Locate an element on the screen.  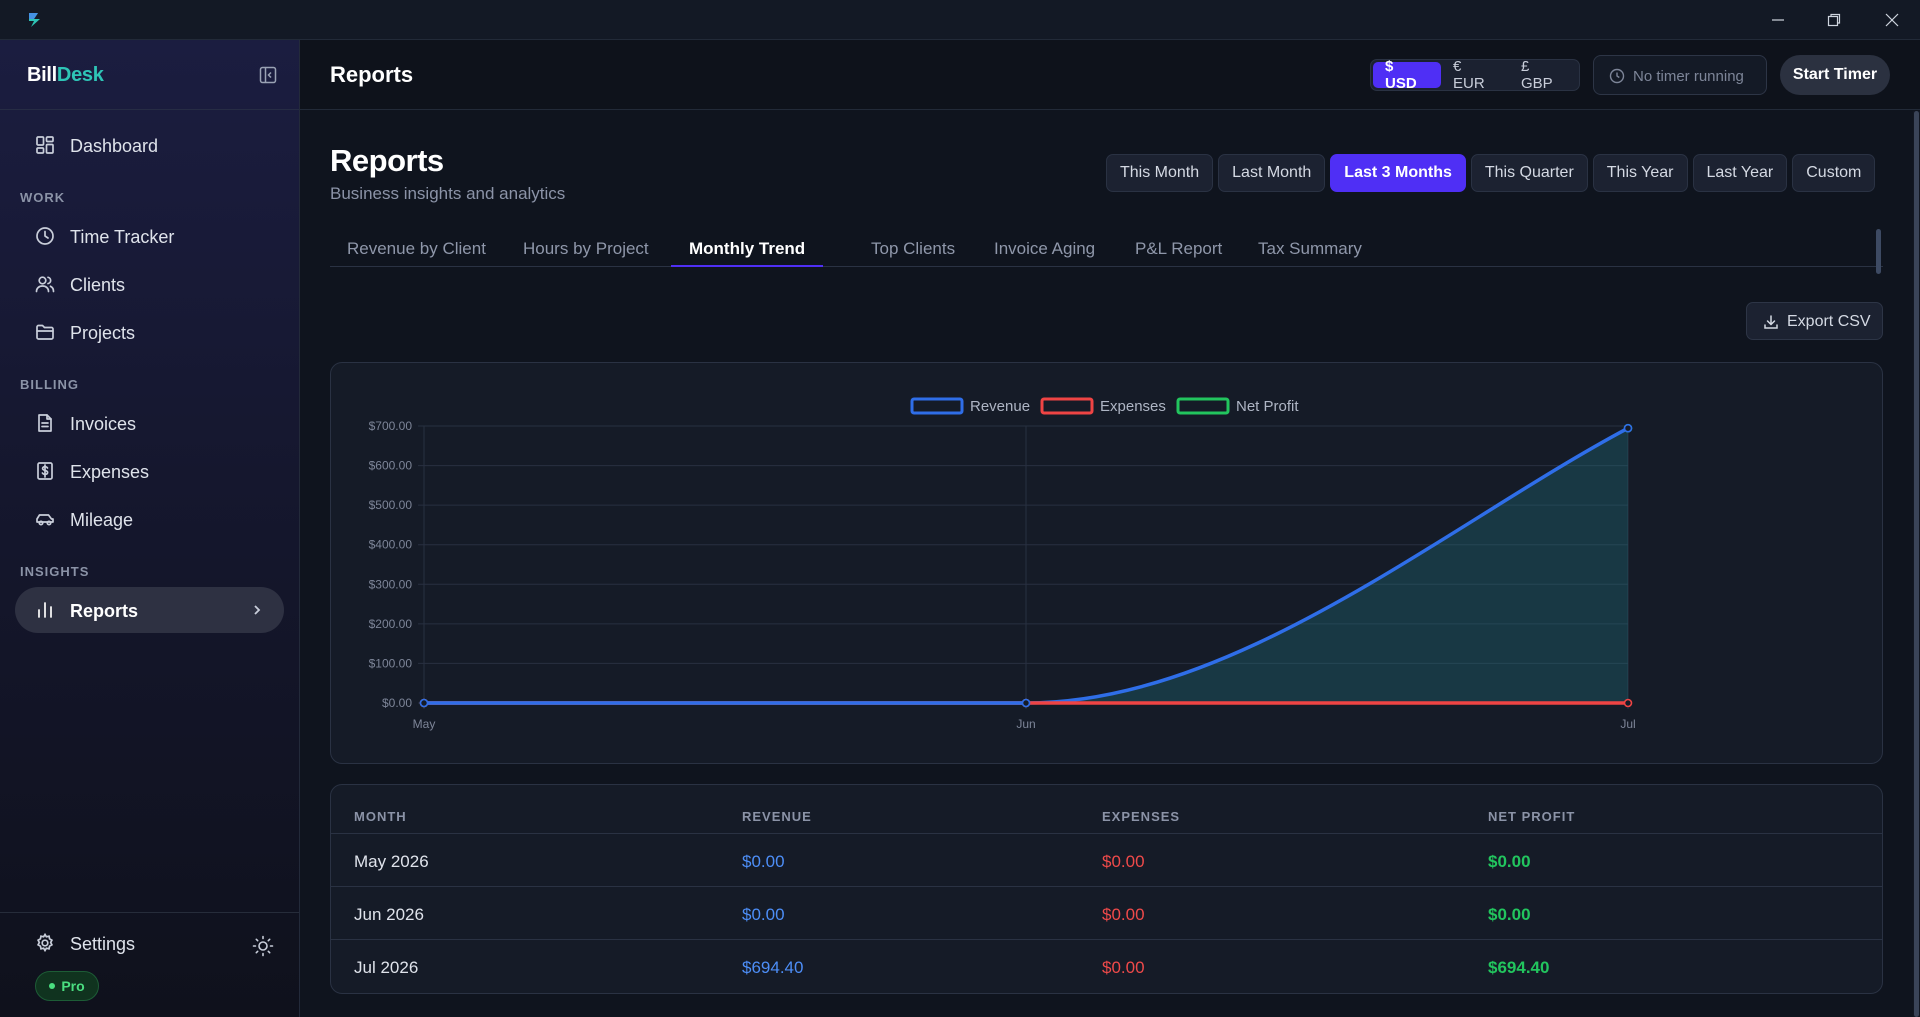
dashboard-icon is located at coordinates (45, 145).